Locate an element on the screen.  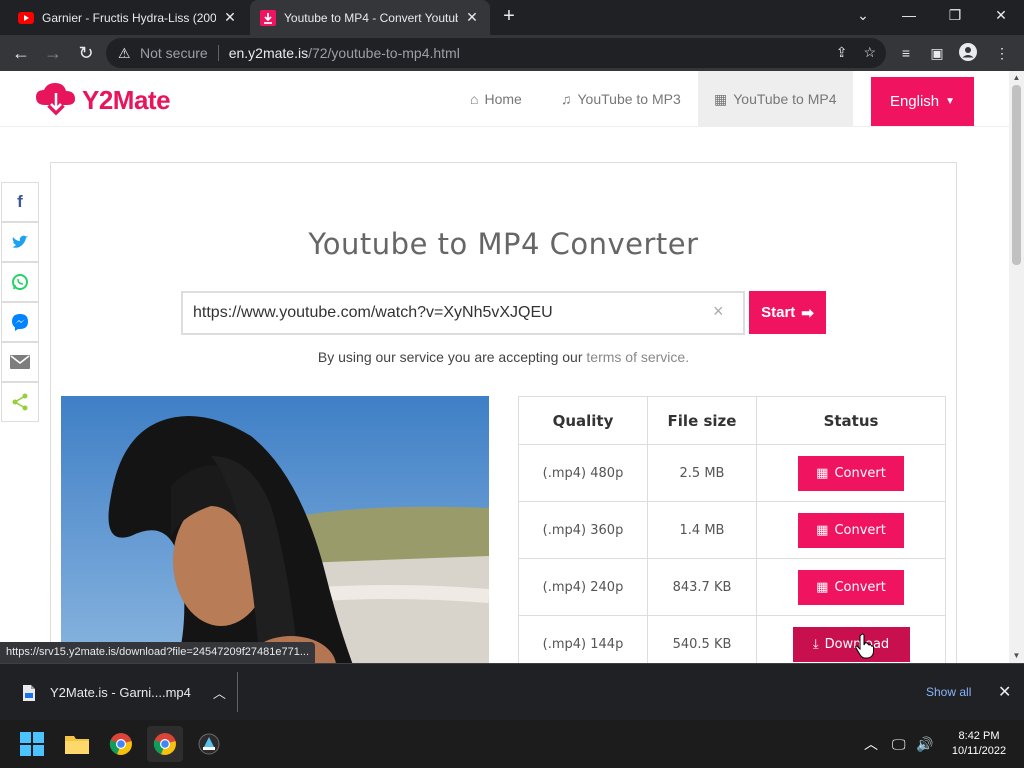
tab-search-icon: ⌄ is located at coordinates (863, 16).